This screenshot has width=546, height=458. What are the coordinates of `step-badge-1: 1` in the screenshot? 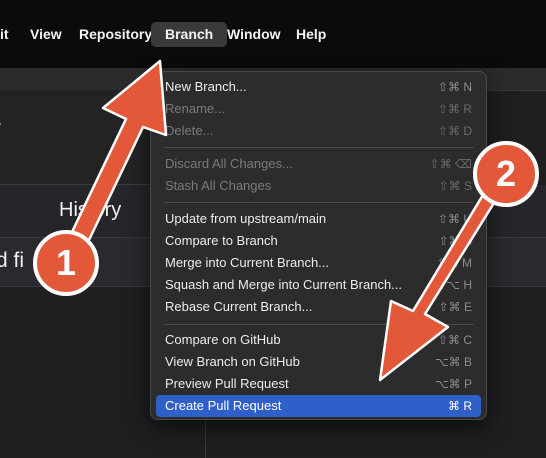 It's located at (66, 263).